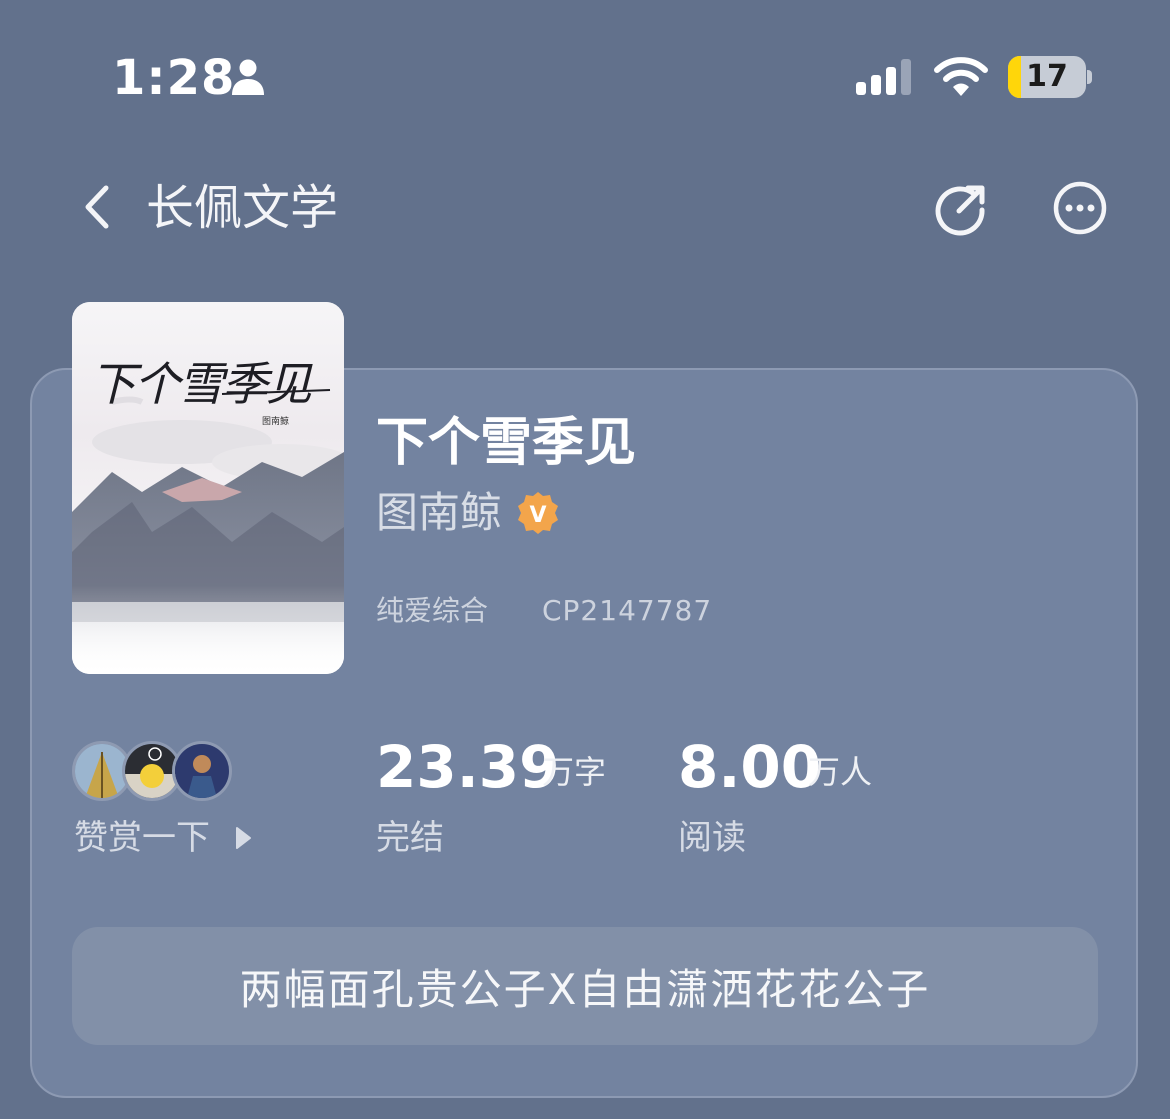 The height and width of the screenshot is (1119, 1170). I want to click on battery-indicator: 17, so click(1047, 77).